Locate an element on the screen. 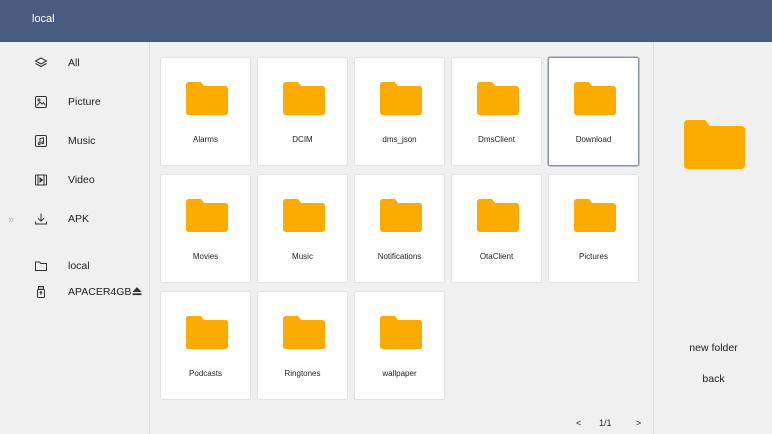  sidebar-item-label: All is located at coordinates (74, 63).